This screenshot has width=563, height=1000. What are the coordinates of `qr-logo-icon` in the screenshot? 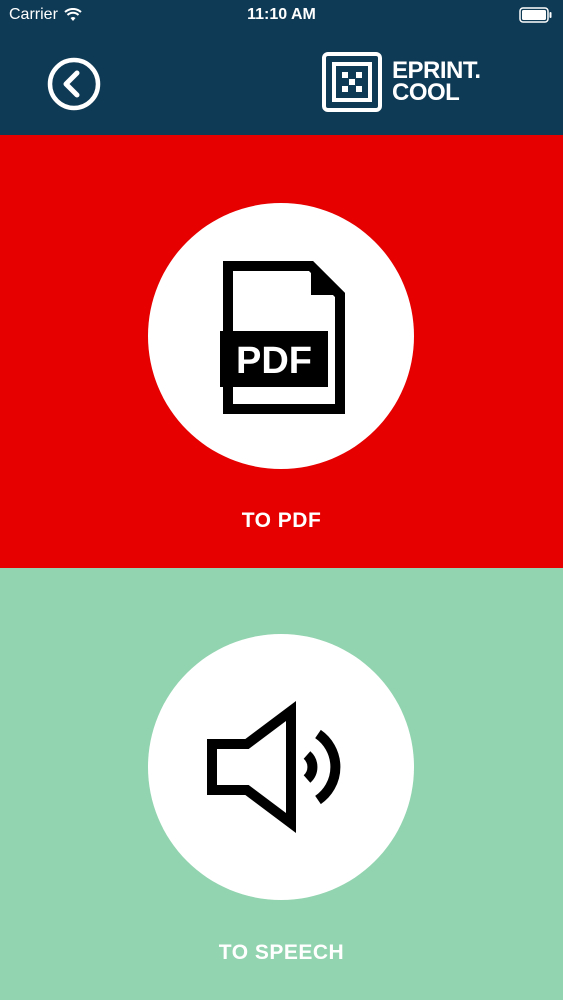 It's located at (352, 82).